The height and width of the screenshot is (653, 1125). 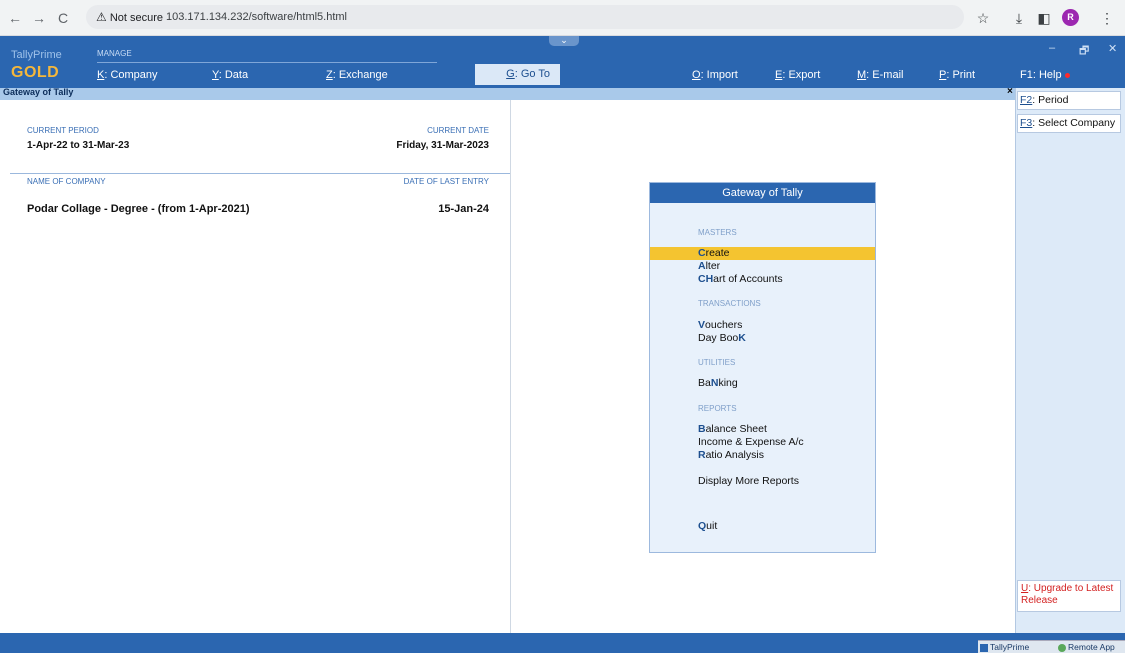 I want to click on remote-app-icon, so click(x=1062, y=647).